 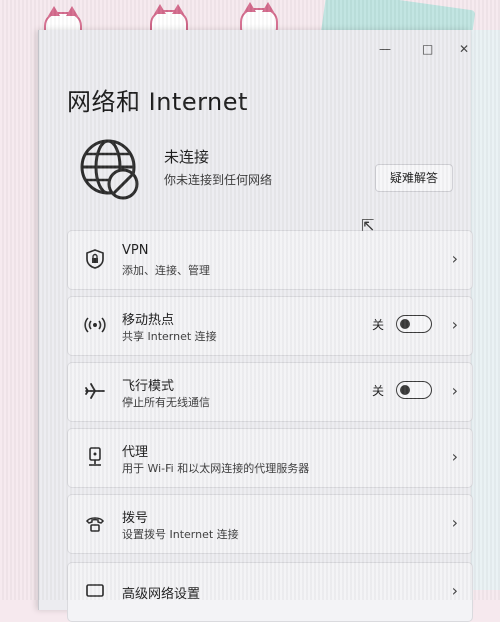 I want to click on airplane-icon, so click(x=95, y=391).